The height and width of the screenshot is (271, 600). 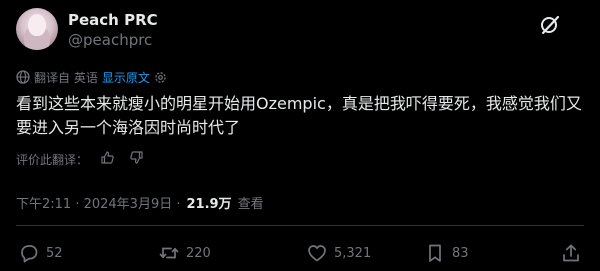 I want to click on translated-from-label: 翻译自 英语, so click(x=66, y=77).